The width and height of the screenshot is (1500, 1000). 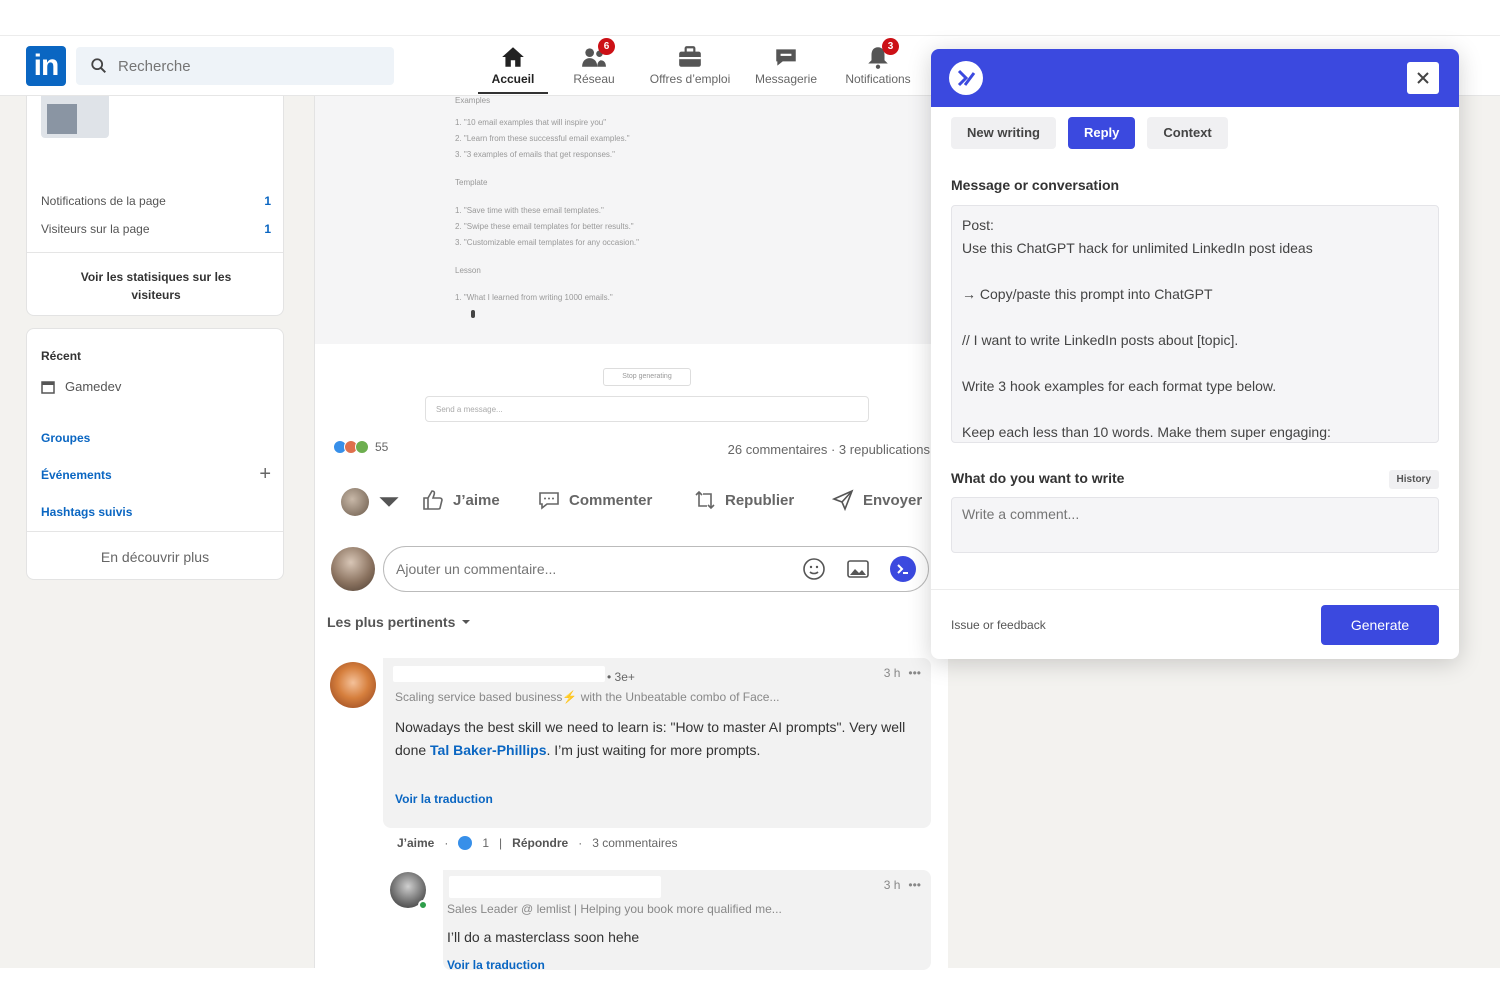 I want to click on discover-more-link: En découvrir plus, so click(x=155, y=557).